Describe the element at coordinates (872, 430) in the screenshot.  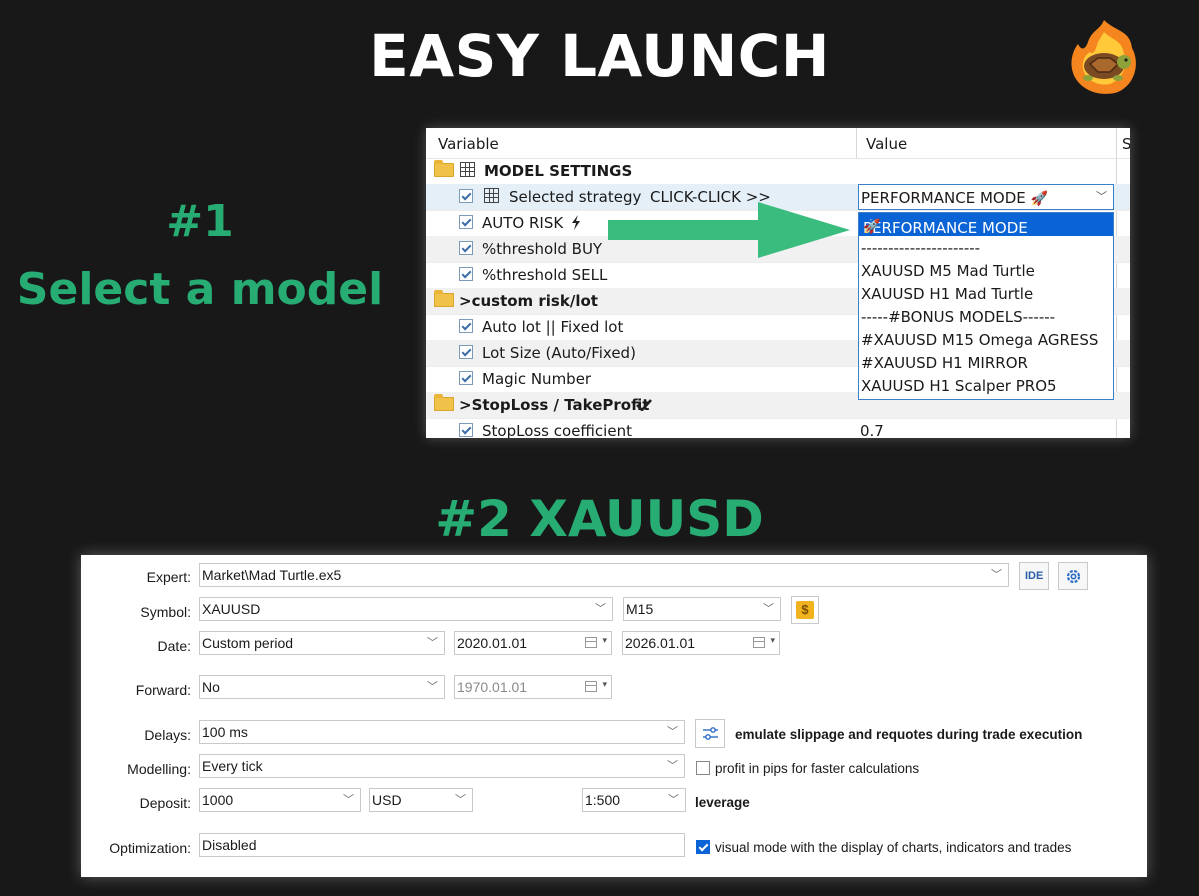
I see `param-value: 0.7` at that location.